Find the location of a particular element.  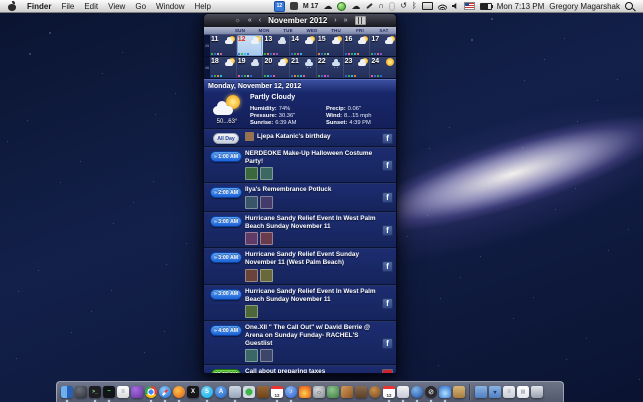

battery-icon is located at coordinates (486, 6).